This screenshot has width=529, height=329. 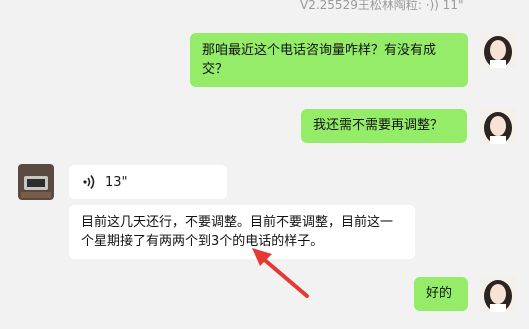 I want to click on voice-message-bubble: 13", so click(x=148, y=182).